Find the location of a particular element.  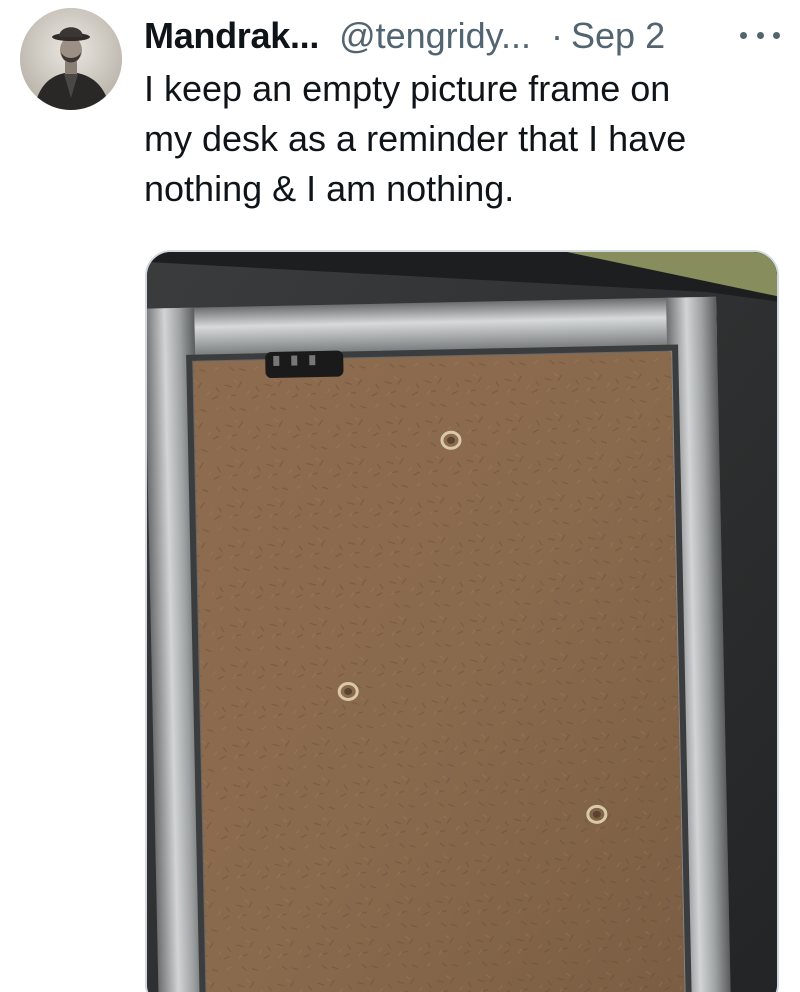

avatar is located at coordinates (71, 59).